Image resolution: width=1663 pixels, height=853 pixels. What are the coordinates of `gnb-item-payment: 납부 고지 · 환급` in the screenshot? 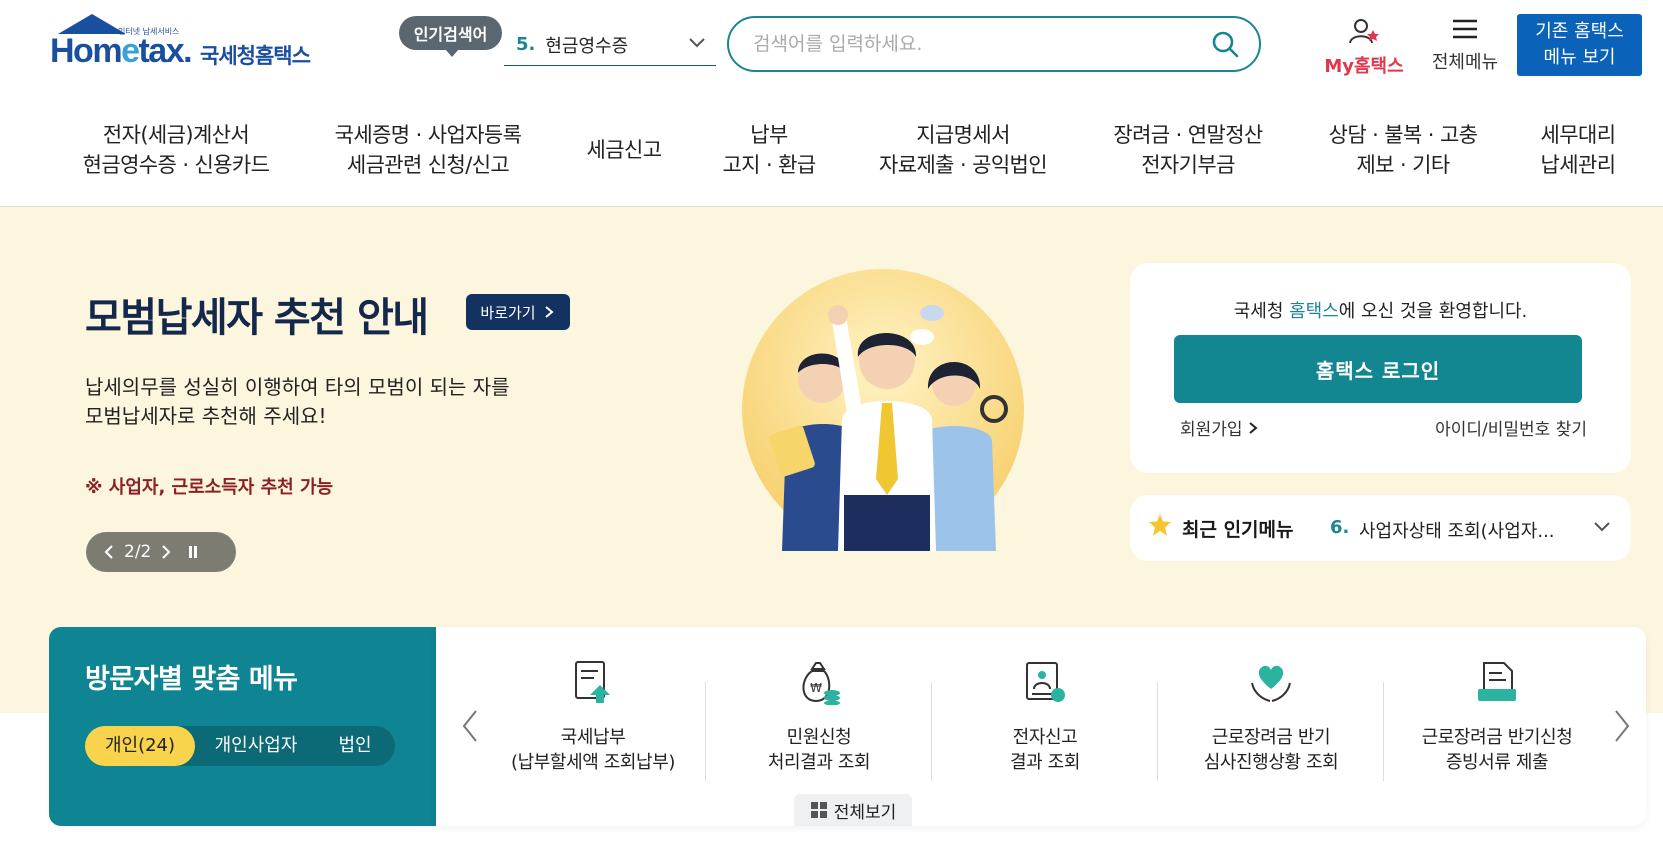 It's located at (769, 150).